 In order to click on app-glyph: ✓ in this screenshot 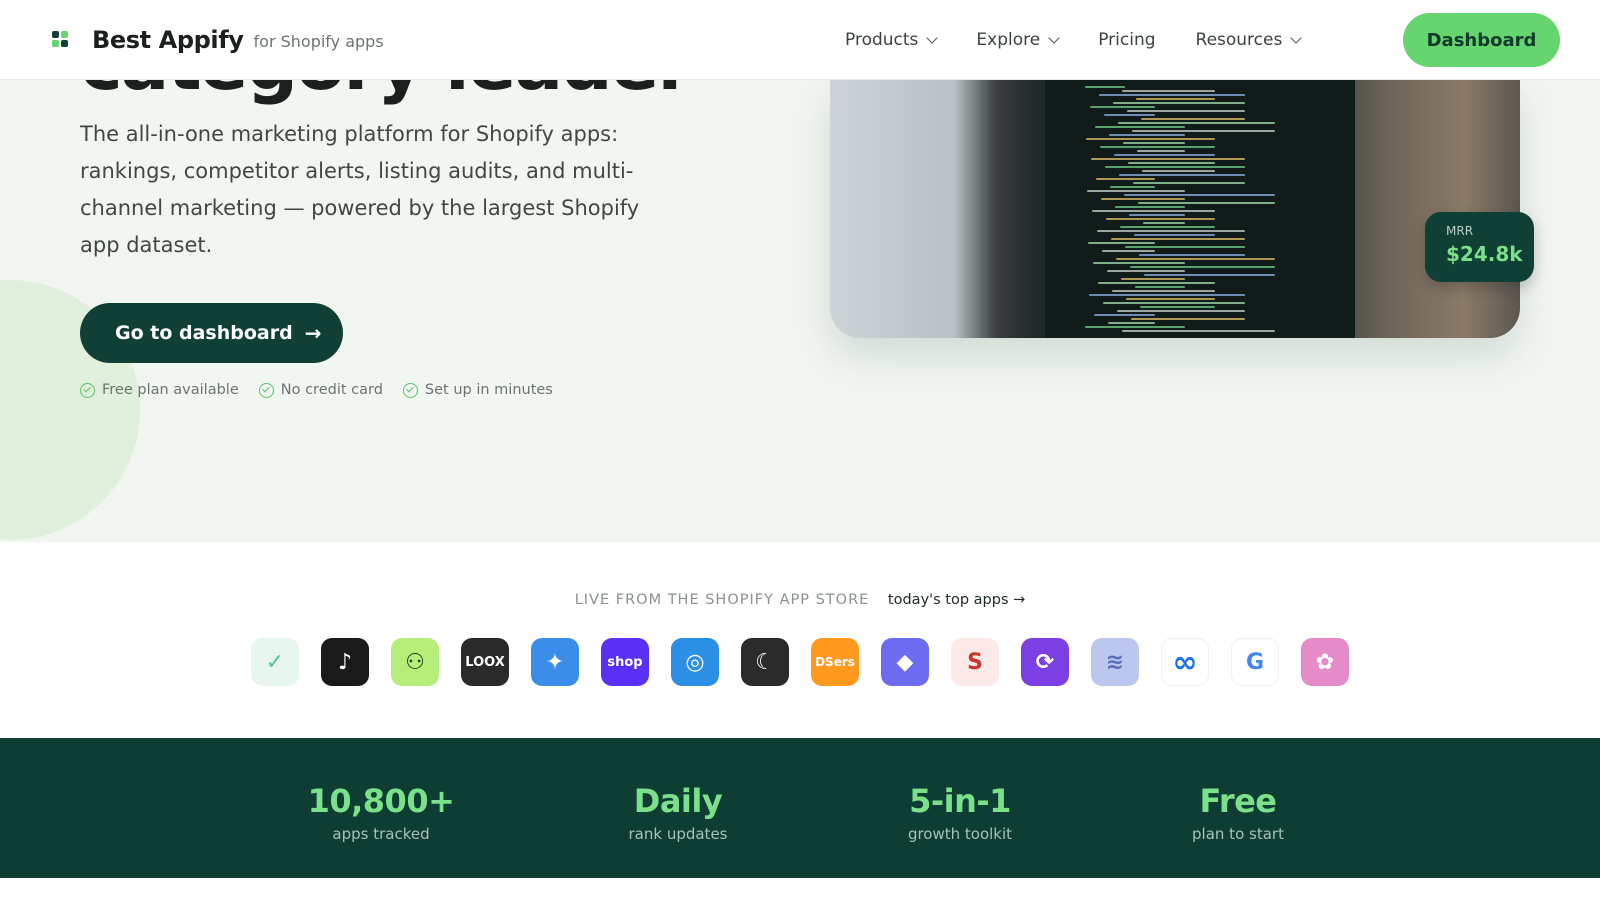, I will do `click(275, 662)`.